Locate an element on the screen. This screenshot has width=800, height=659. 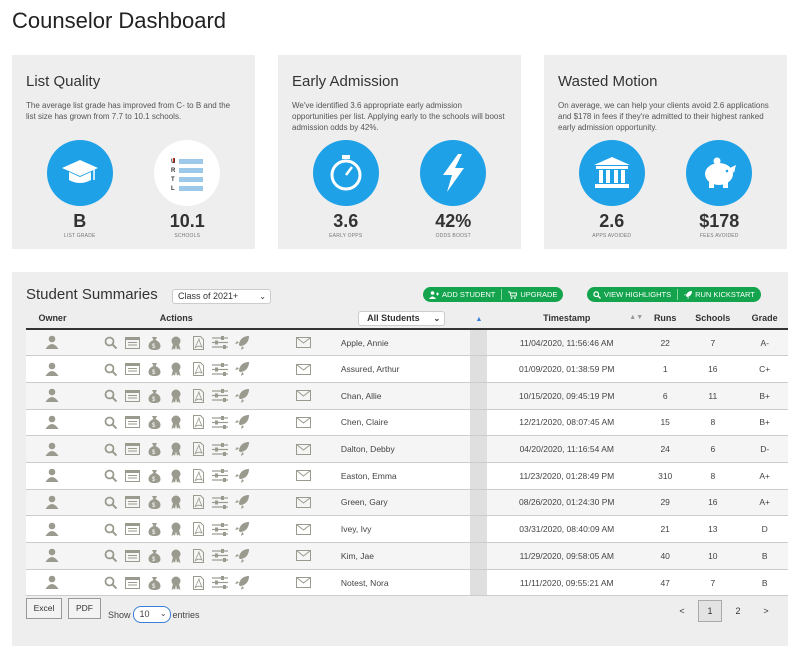
view-highlights-button: VIEW HIGHLIGHTS is located at coordinates (632, 294).